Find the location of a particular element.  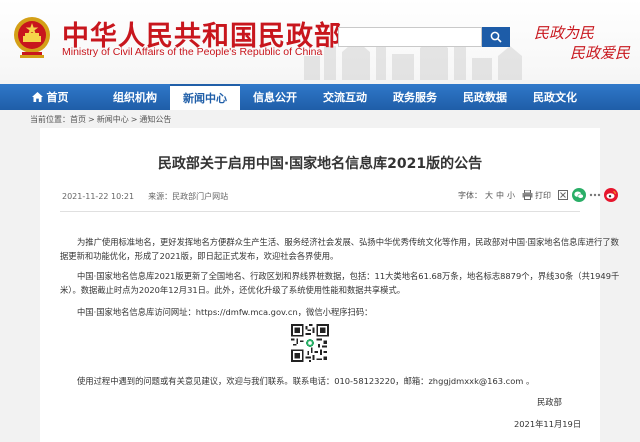

font-size-label: 字体： is located at coordinates (470, 195).